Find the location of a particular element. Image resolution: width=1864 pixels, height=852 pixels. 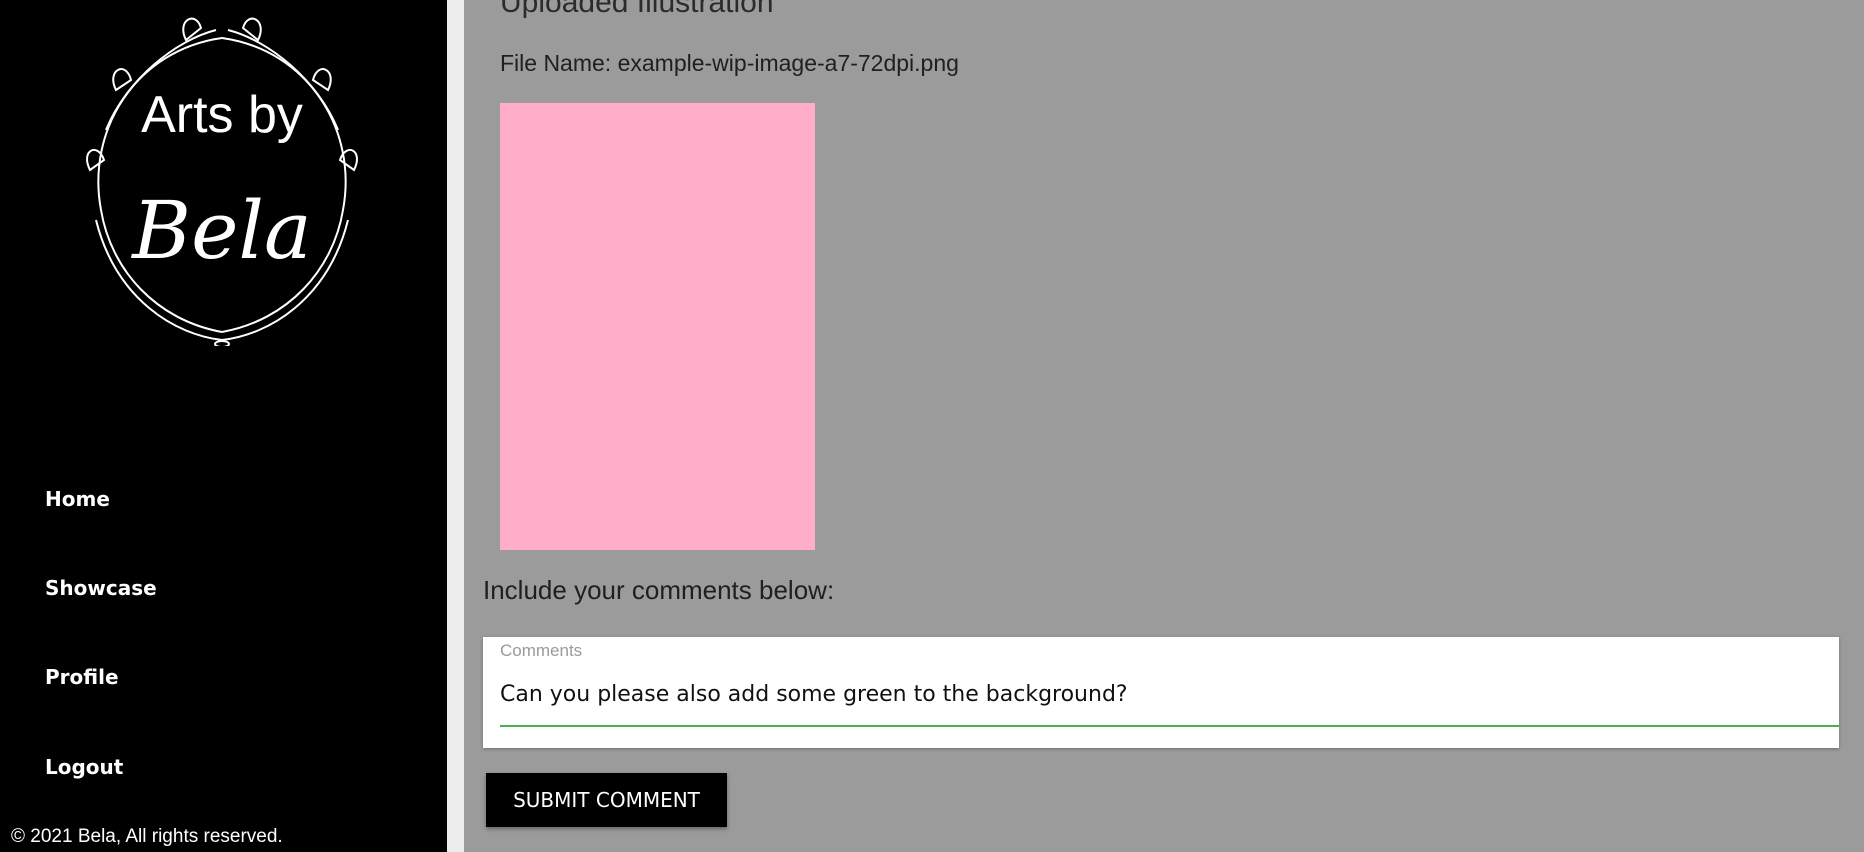

logo-text-line1: Arts by is located at coordinates (222, 115).